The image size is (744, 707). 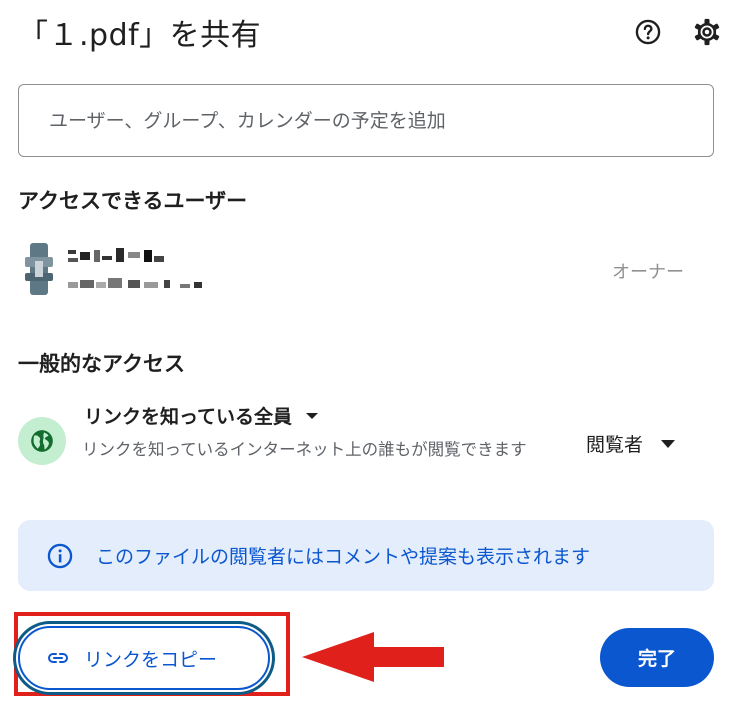 I want to click on help-circle-icon, so click(x=648, y=32).